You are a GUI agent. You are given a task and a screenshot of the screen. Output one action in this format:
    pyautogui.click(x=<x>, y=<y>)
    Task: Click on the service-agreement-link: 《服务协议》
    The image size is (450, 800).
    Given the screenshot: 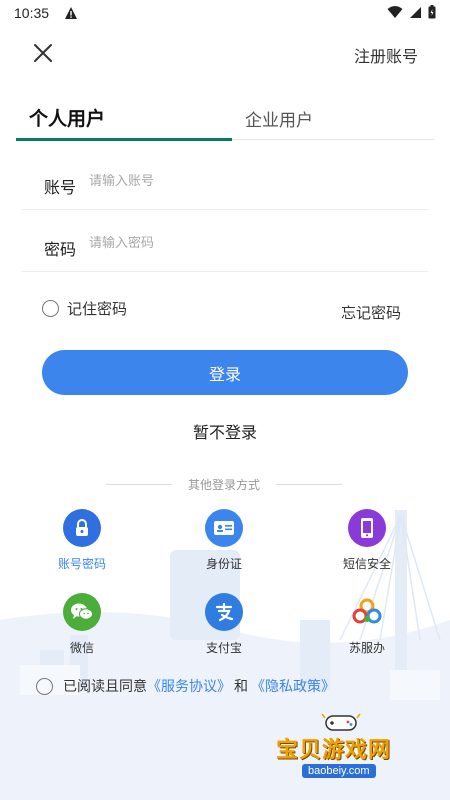 What is the action you would take?
    pyautogui.click(x=189, y=686)
    